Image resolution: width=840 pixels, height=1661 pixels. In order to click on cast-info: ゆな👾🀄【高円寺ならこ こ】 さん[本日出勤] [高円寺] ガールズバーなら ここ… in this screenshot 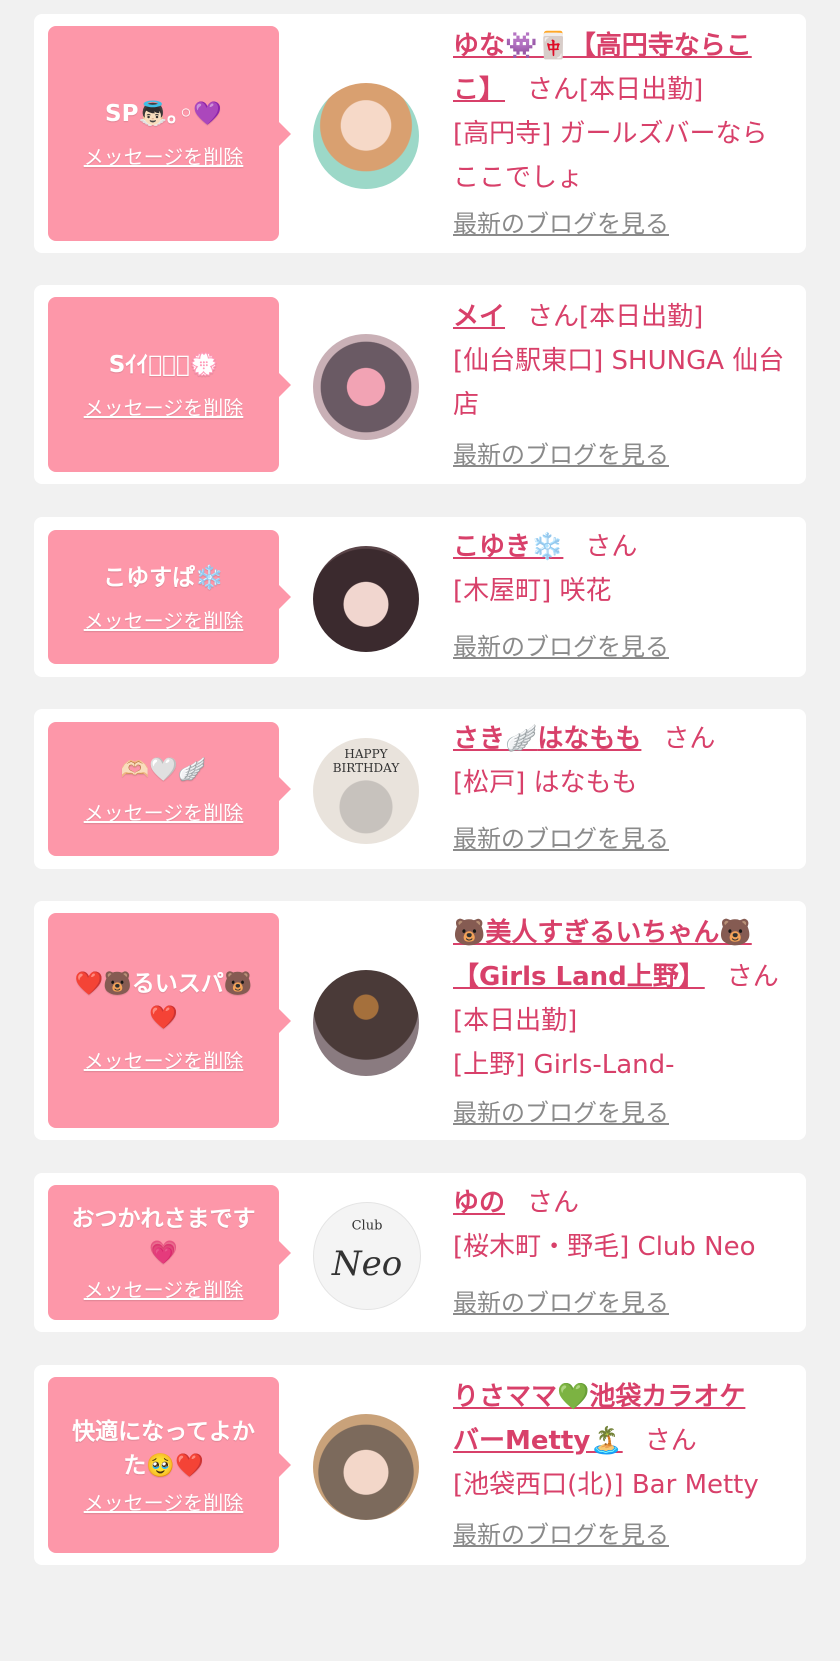, I will do `click(621, 112)`.